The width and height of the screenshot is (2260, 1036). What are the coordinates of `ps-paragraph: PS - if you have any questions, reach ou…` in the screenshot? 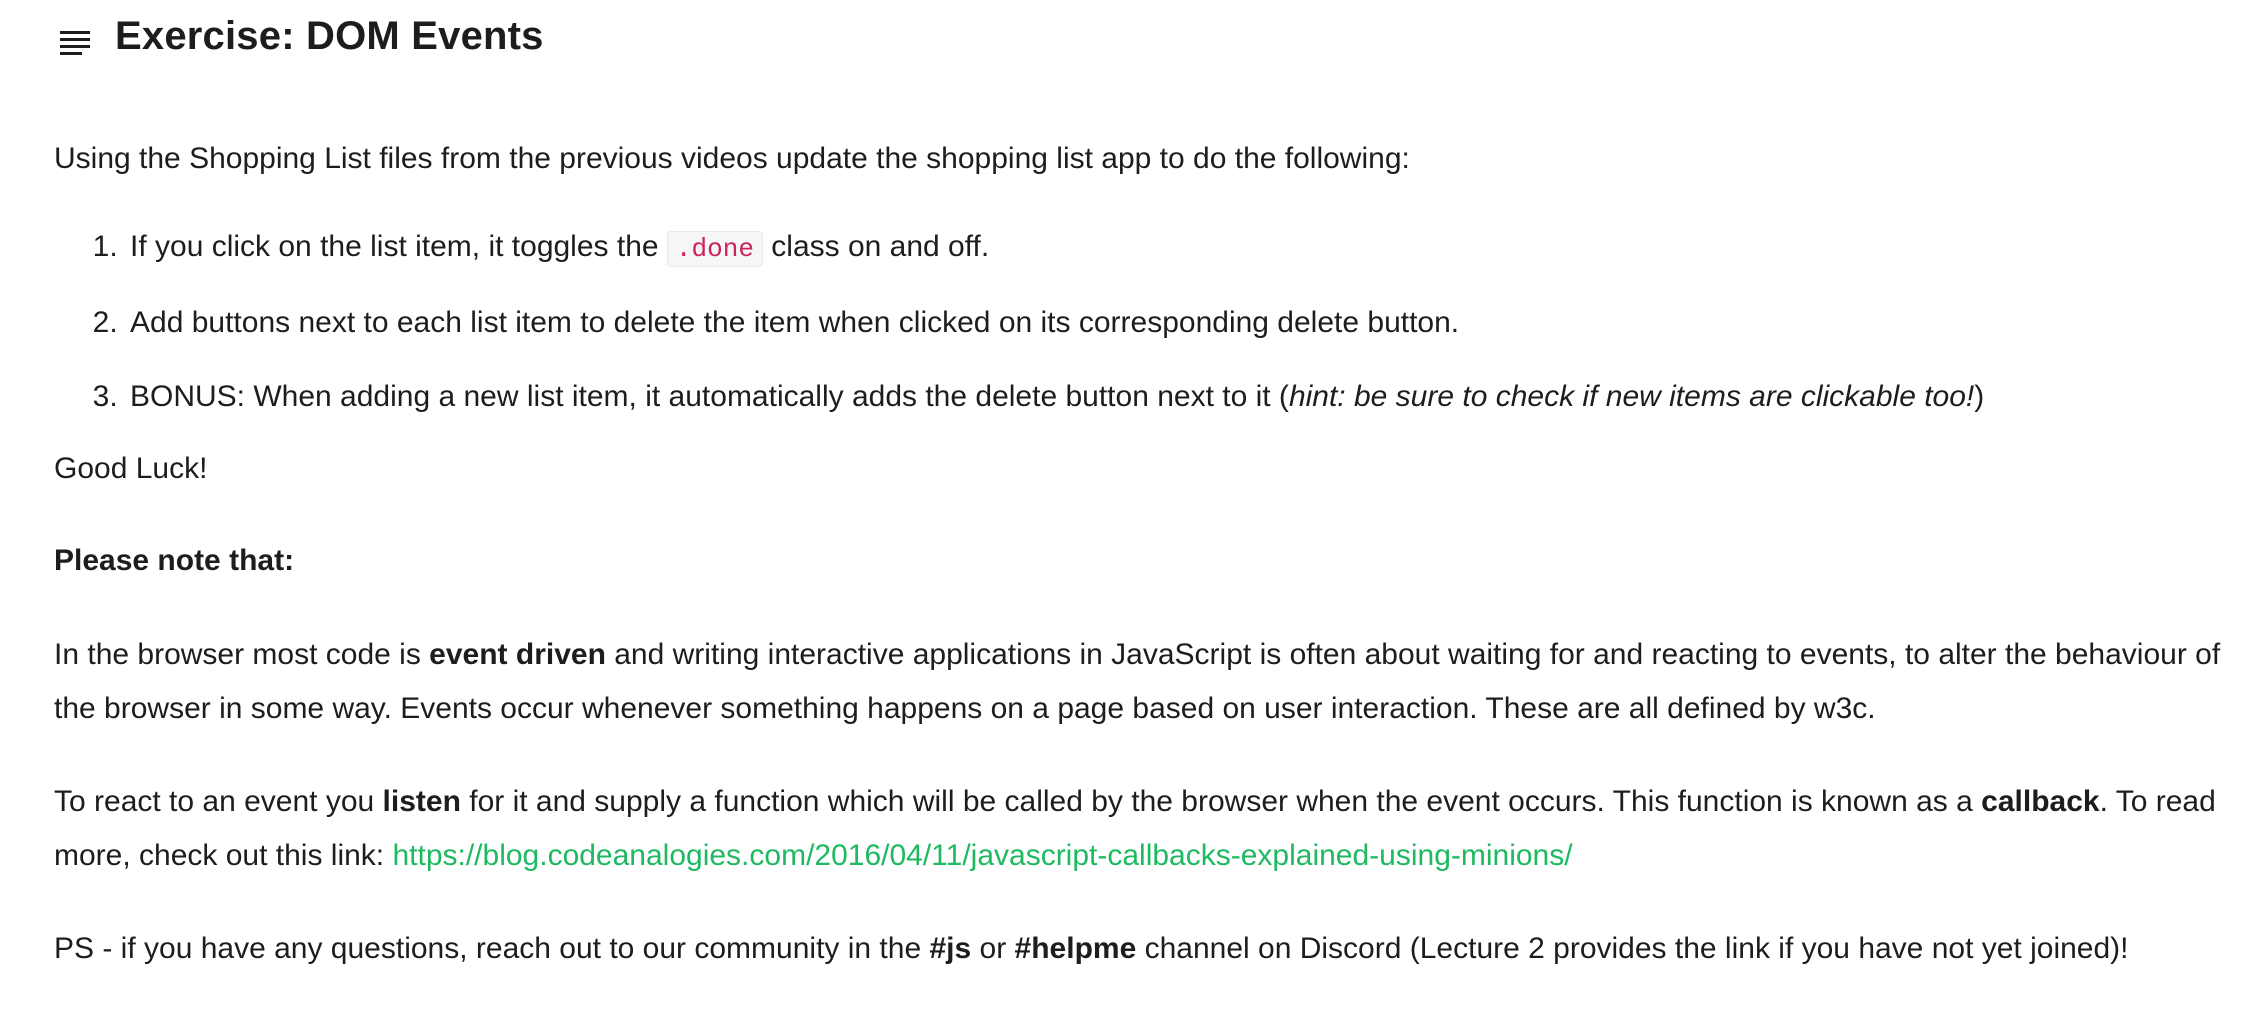 It's located at (1144, 949).